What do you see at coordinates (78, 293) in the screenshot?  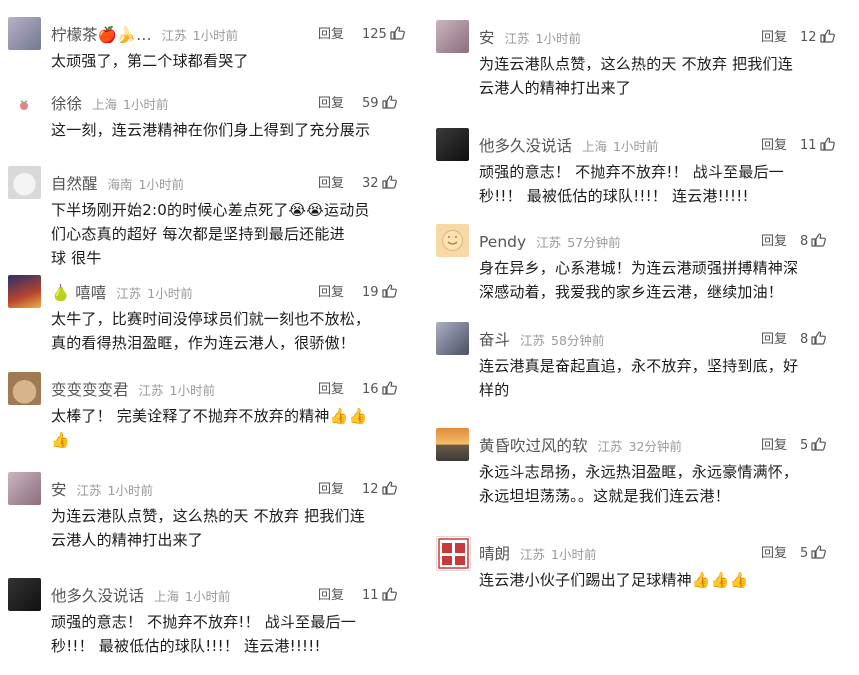 I see `username: 🍐 嘻嘻` at bounding box center [78, 293].